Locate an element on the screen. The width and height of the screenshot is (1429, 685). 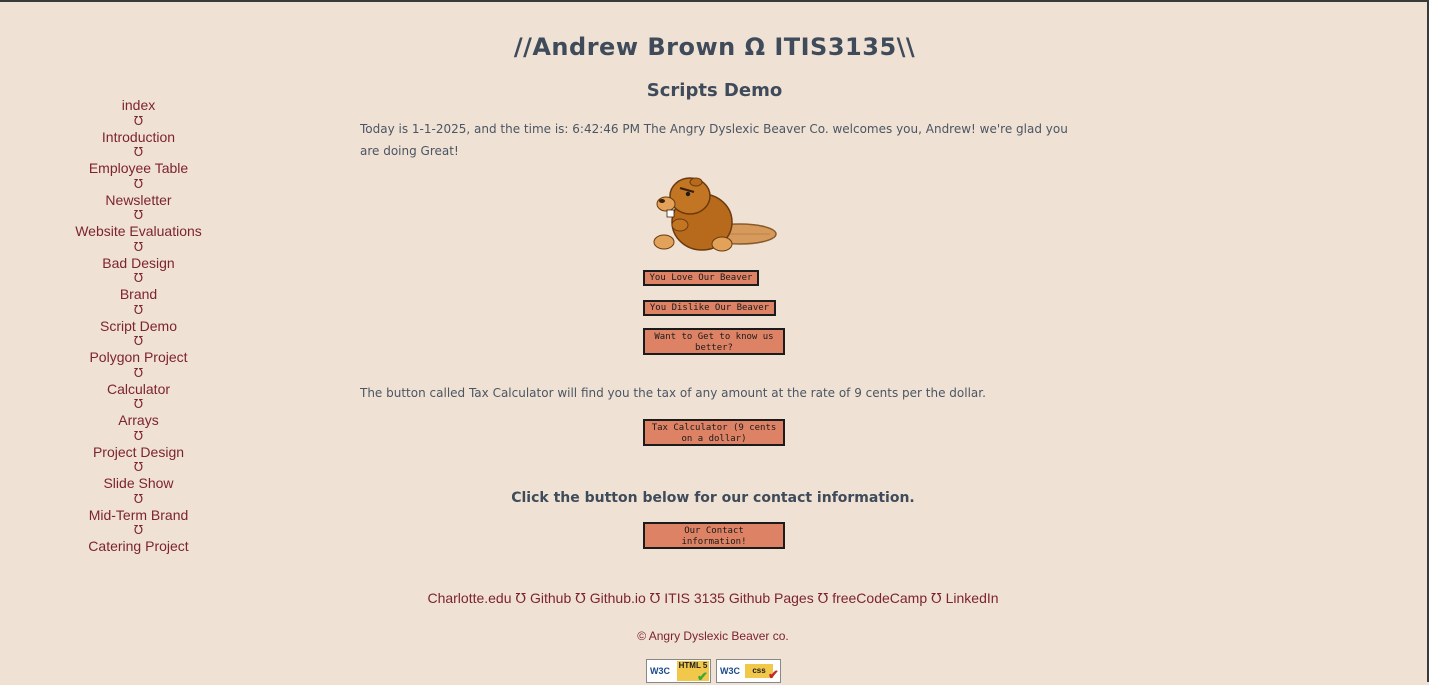
nav-link-polygon-project: Polygon Project is located at coordinates (138, 357).